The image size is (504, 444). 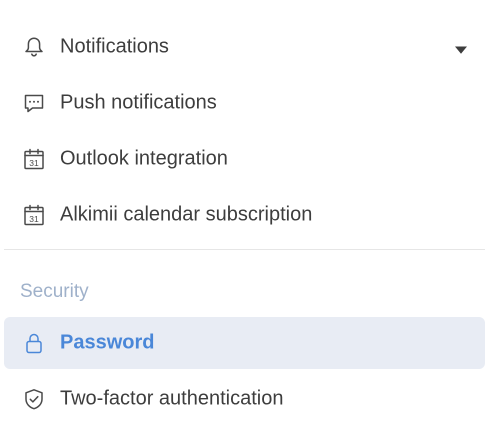 What do you see at coordinates (114, 46) in the screenshot?
I see `menu-item-label: Notifications` at bounding box center [114, 46].